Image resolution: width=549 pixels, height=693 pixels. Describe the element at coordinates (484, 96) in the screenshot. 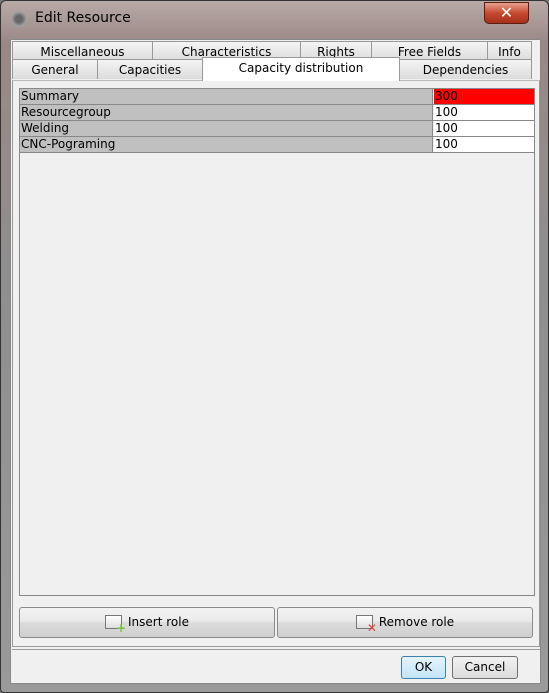

I see `row-value: 300` at that location.